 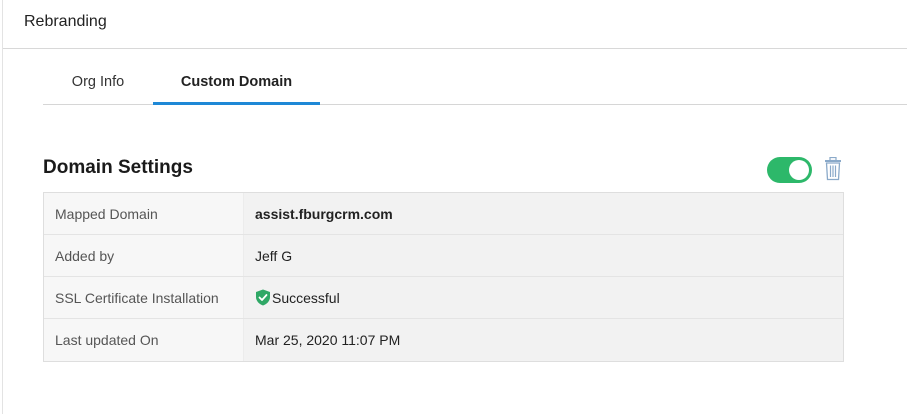 I want to click on domain-enable-toggle, so click(x=789, y=170).